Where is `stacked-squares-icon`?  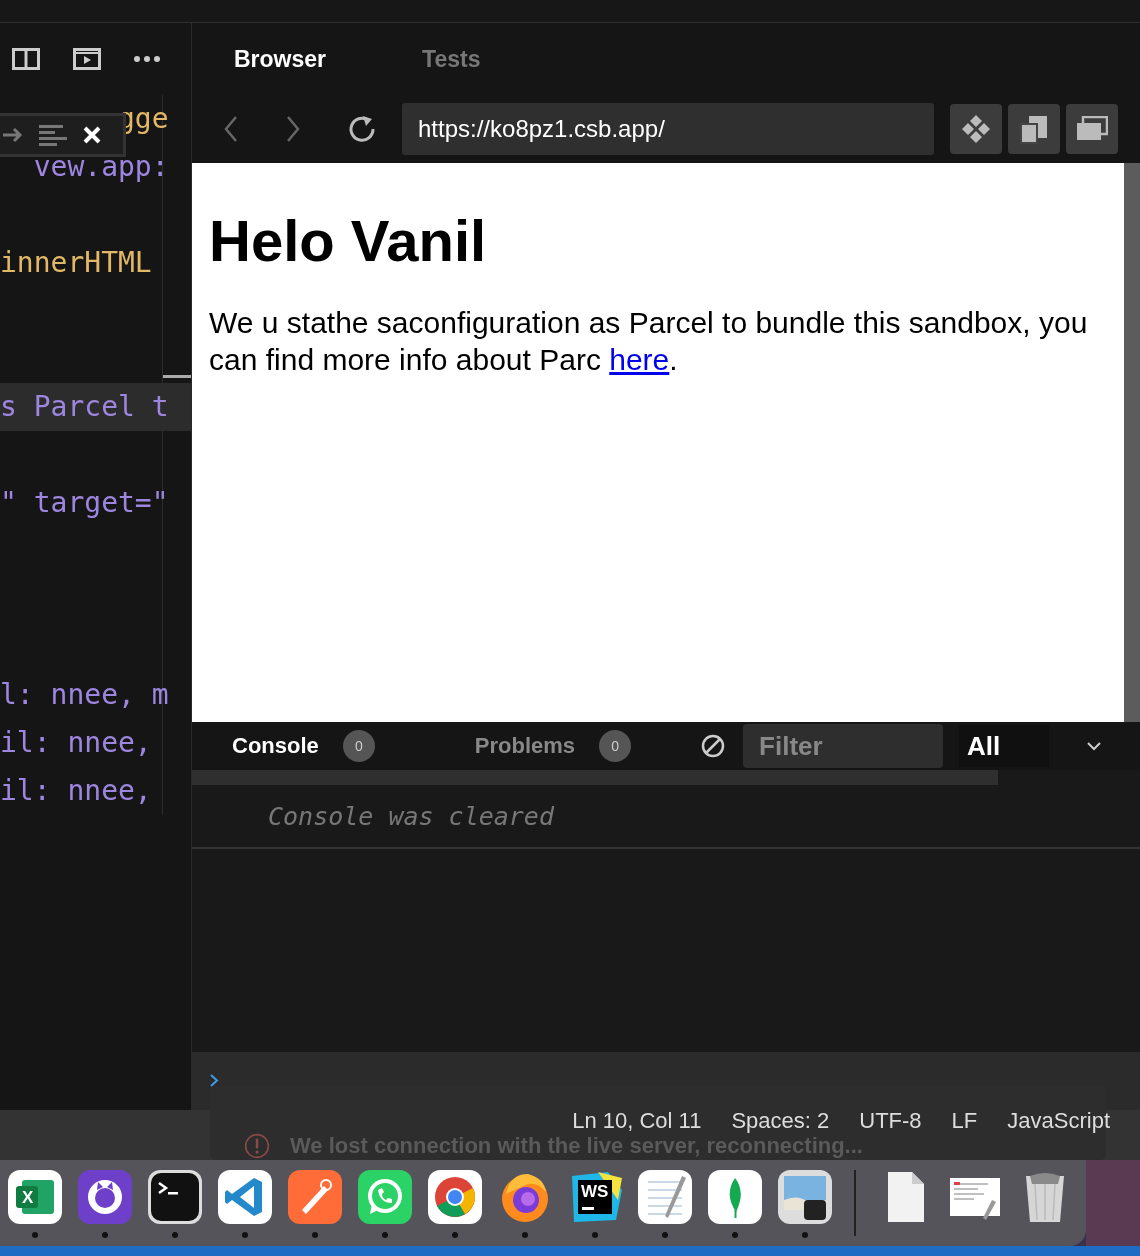
stacked-squares-icon is located at coordinates (1034, 129).